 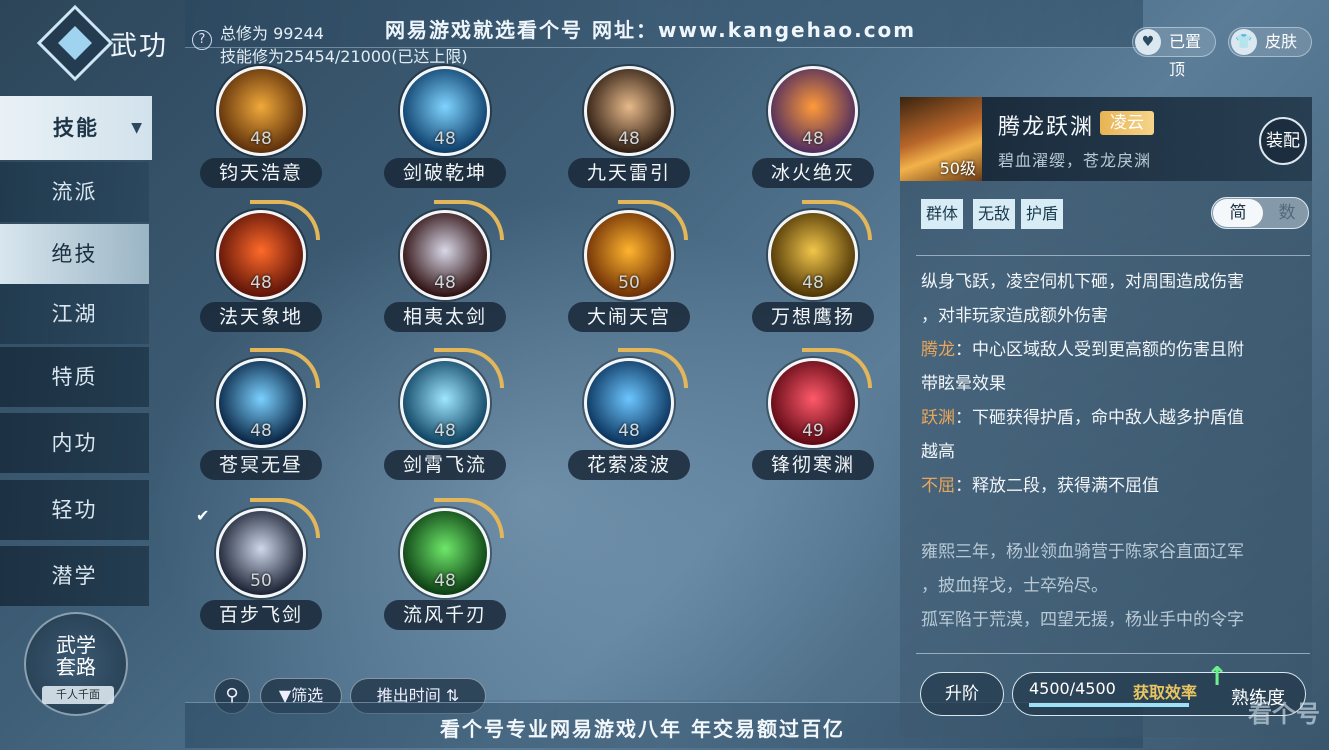 I want to click on skill-name: 大闹天宫, so click(x=629, y=317).